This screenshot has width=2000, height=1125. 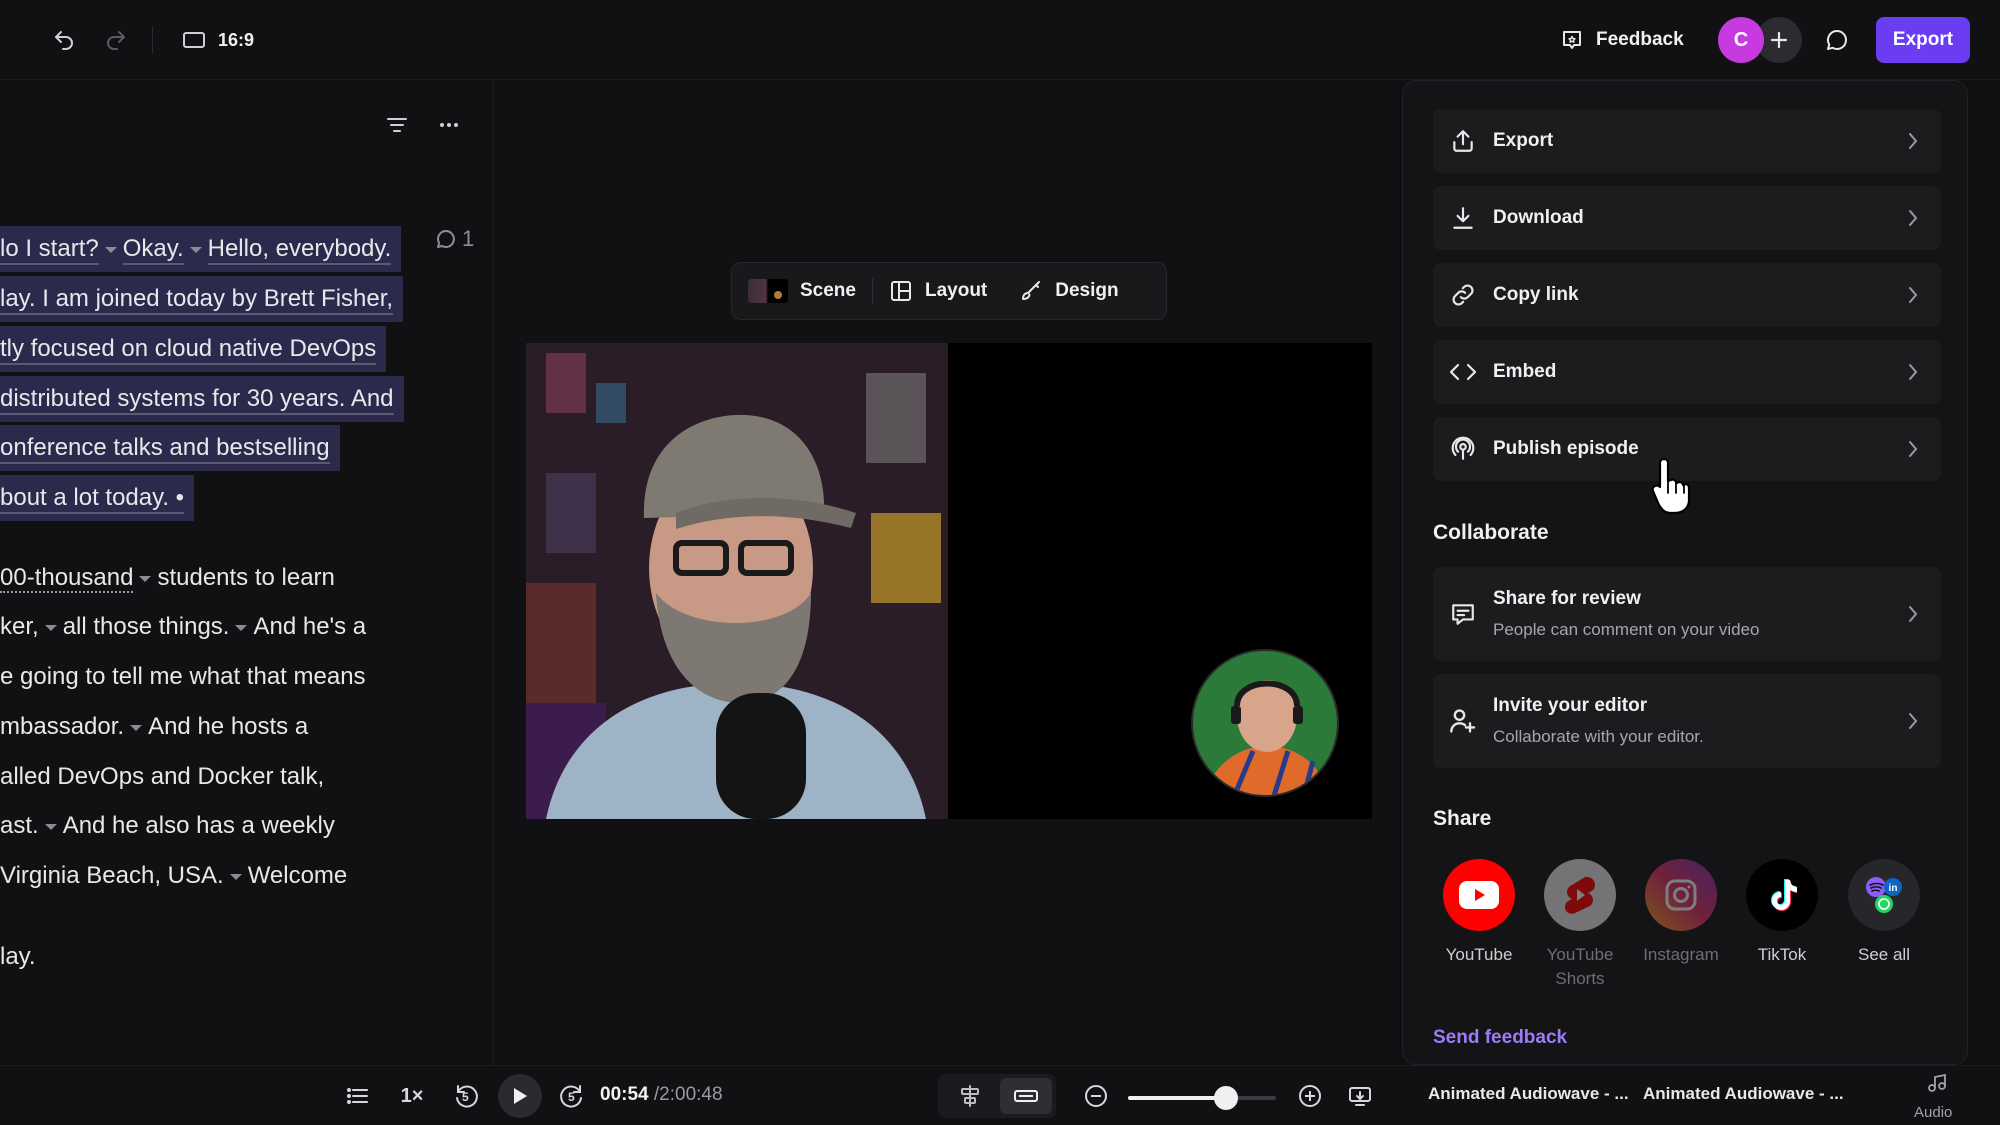 What do you see at coordinates (1360, 1096) in the screenshot?
I see `fit-timeline-button` at bounding box center [1360, 1096].